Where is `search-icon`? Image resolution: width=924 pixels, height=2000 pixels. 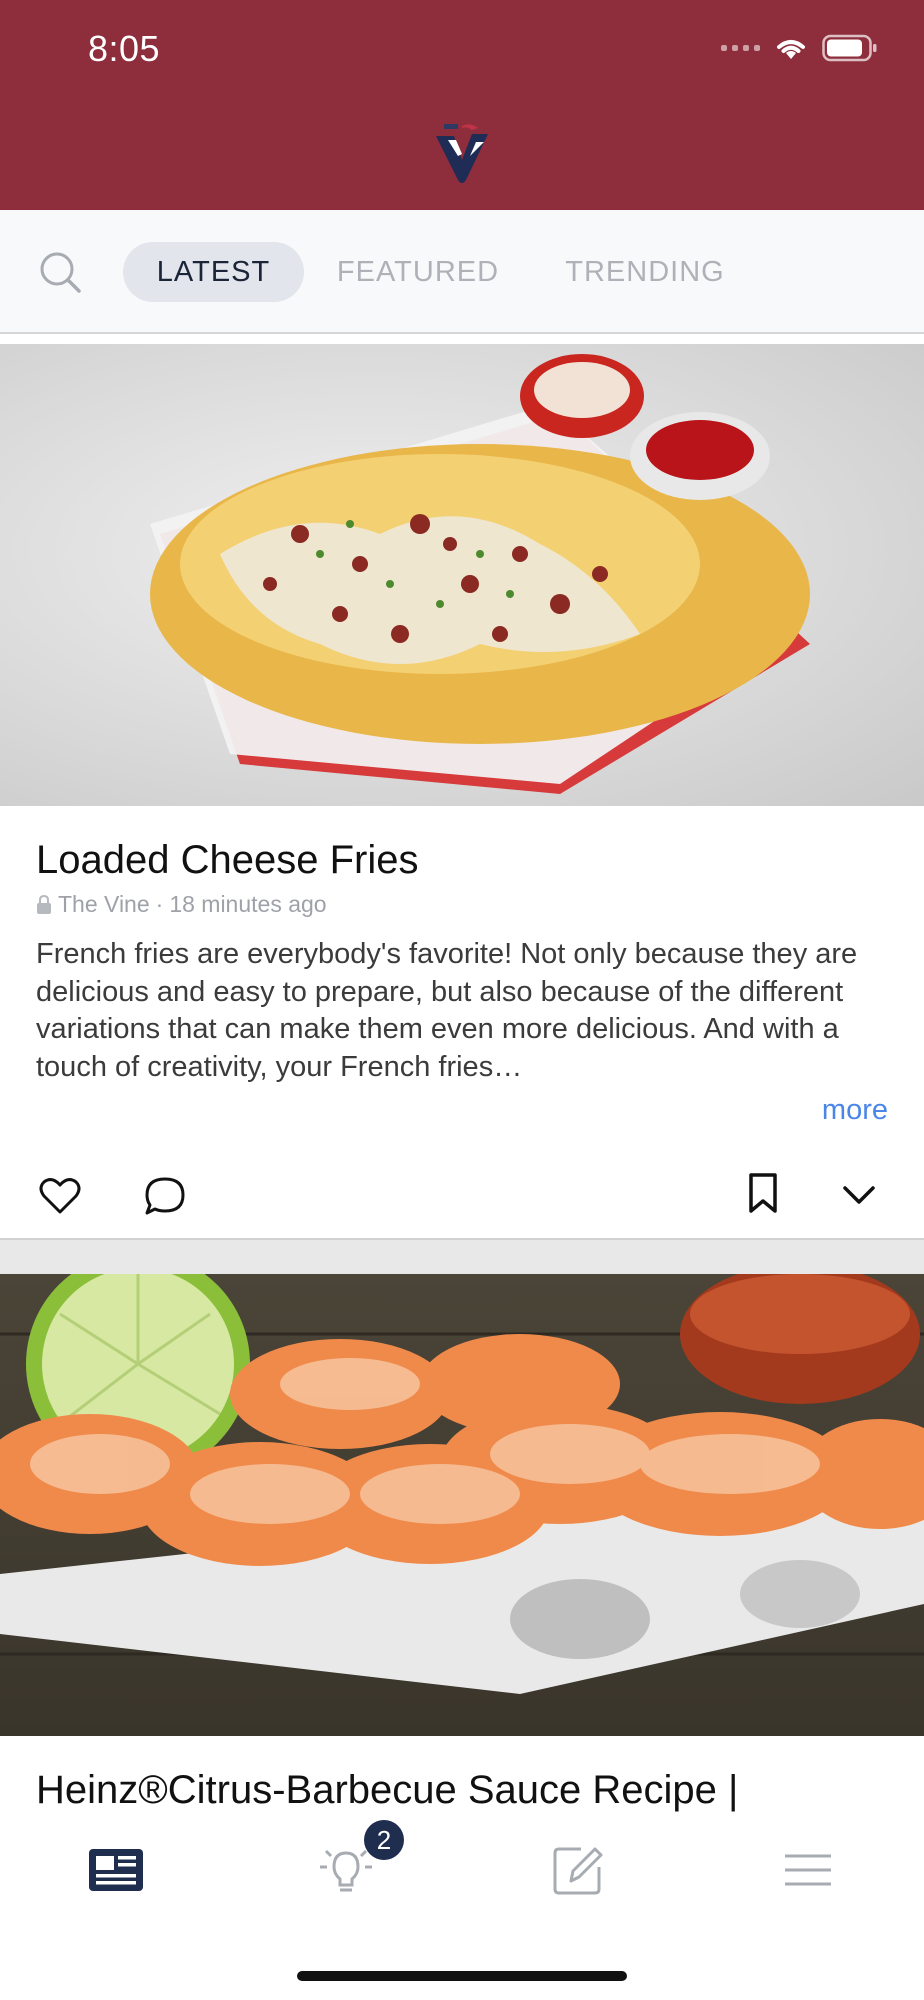
search-icon is located at coordinates (60, 272).